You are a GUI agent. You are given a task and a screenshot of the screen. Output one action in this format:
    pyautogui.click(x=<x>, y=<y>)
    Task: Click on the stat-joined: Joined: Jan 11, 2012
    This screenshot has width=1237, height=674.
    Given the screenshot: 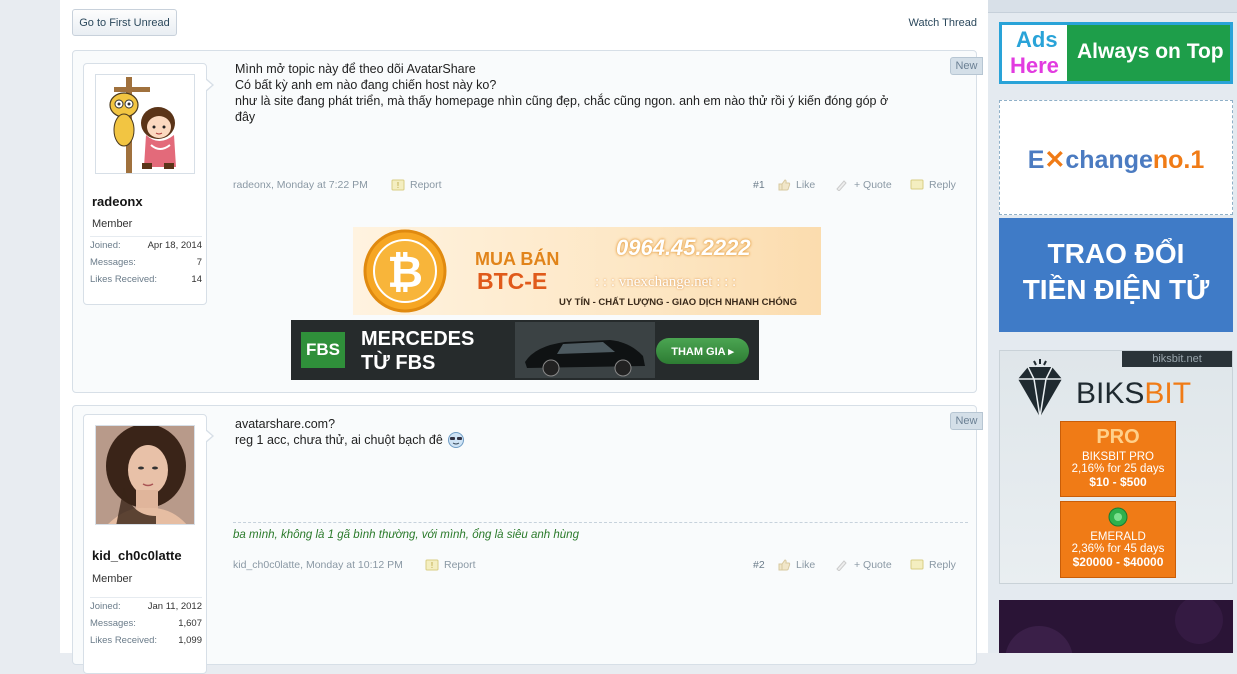 What is the action you would take?
    pyautogui.click(x=146, y=606)
    